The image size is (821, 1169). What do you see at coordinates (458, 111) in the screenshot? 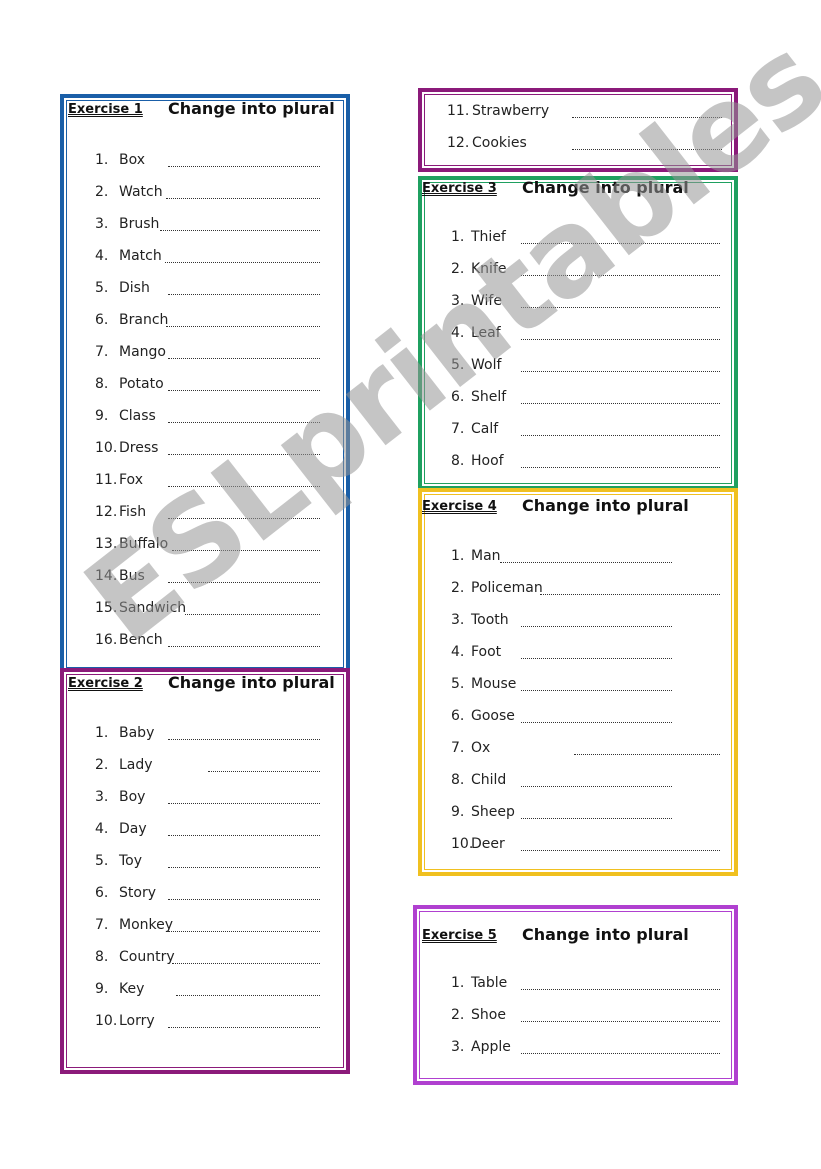
I see `item-number: 11.` at bounding box center [458, 111].